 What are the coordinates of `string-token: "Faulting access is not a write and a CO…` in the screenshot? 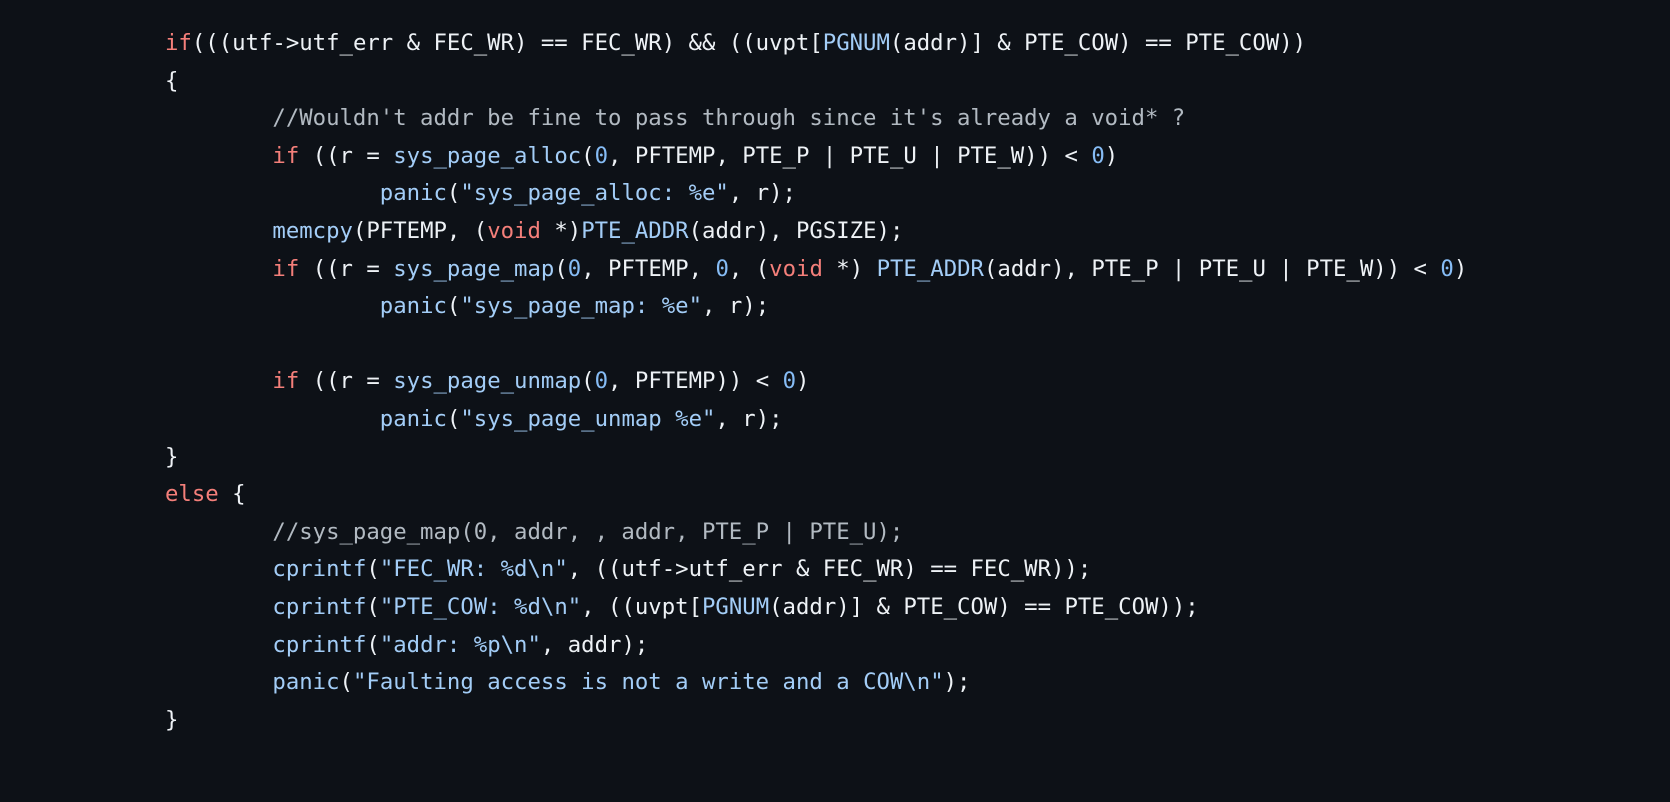 It's located at (648, 682).